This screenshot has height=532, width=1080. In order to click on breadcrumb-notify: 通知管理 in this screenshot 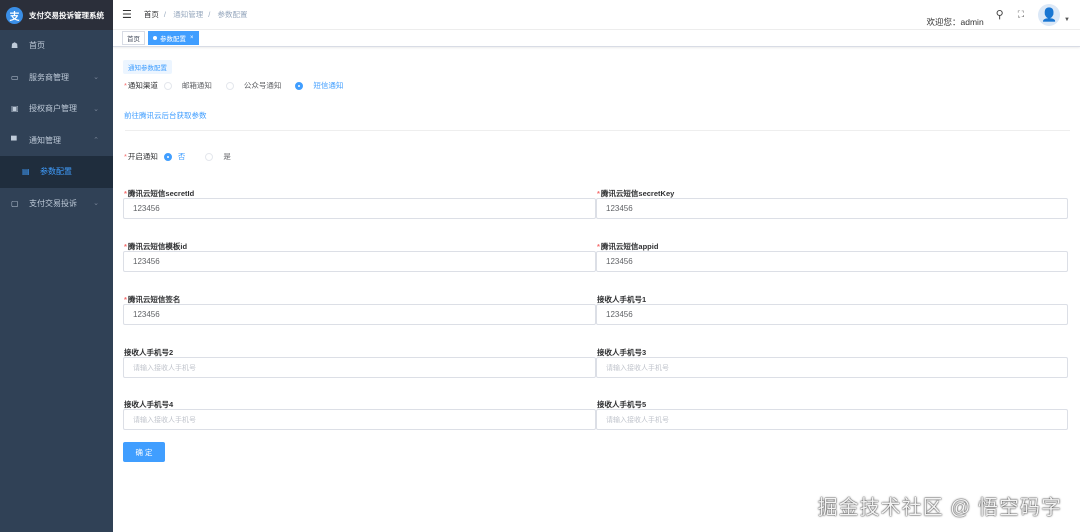, I will do `click(188, 14)`.